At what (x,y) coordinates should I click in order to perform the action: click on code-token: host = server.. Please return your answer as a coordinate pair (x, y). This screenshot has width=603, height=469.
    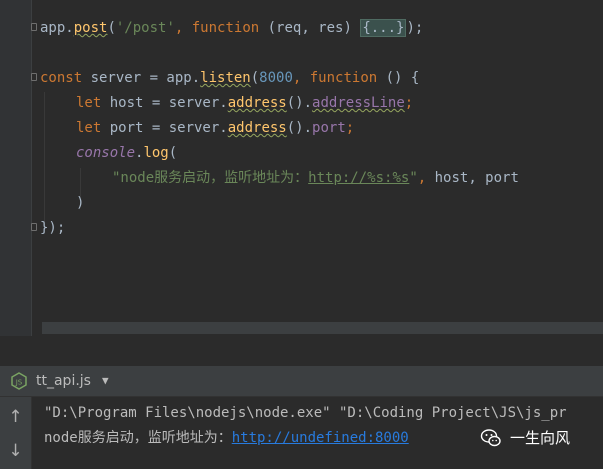
    Looking at the image, I should click on (168, 103).